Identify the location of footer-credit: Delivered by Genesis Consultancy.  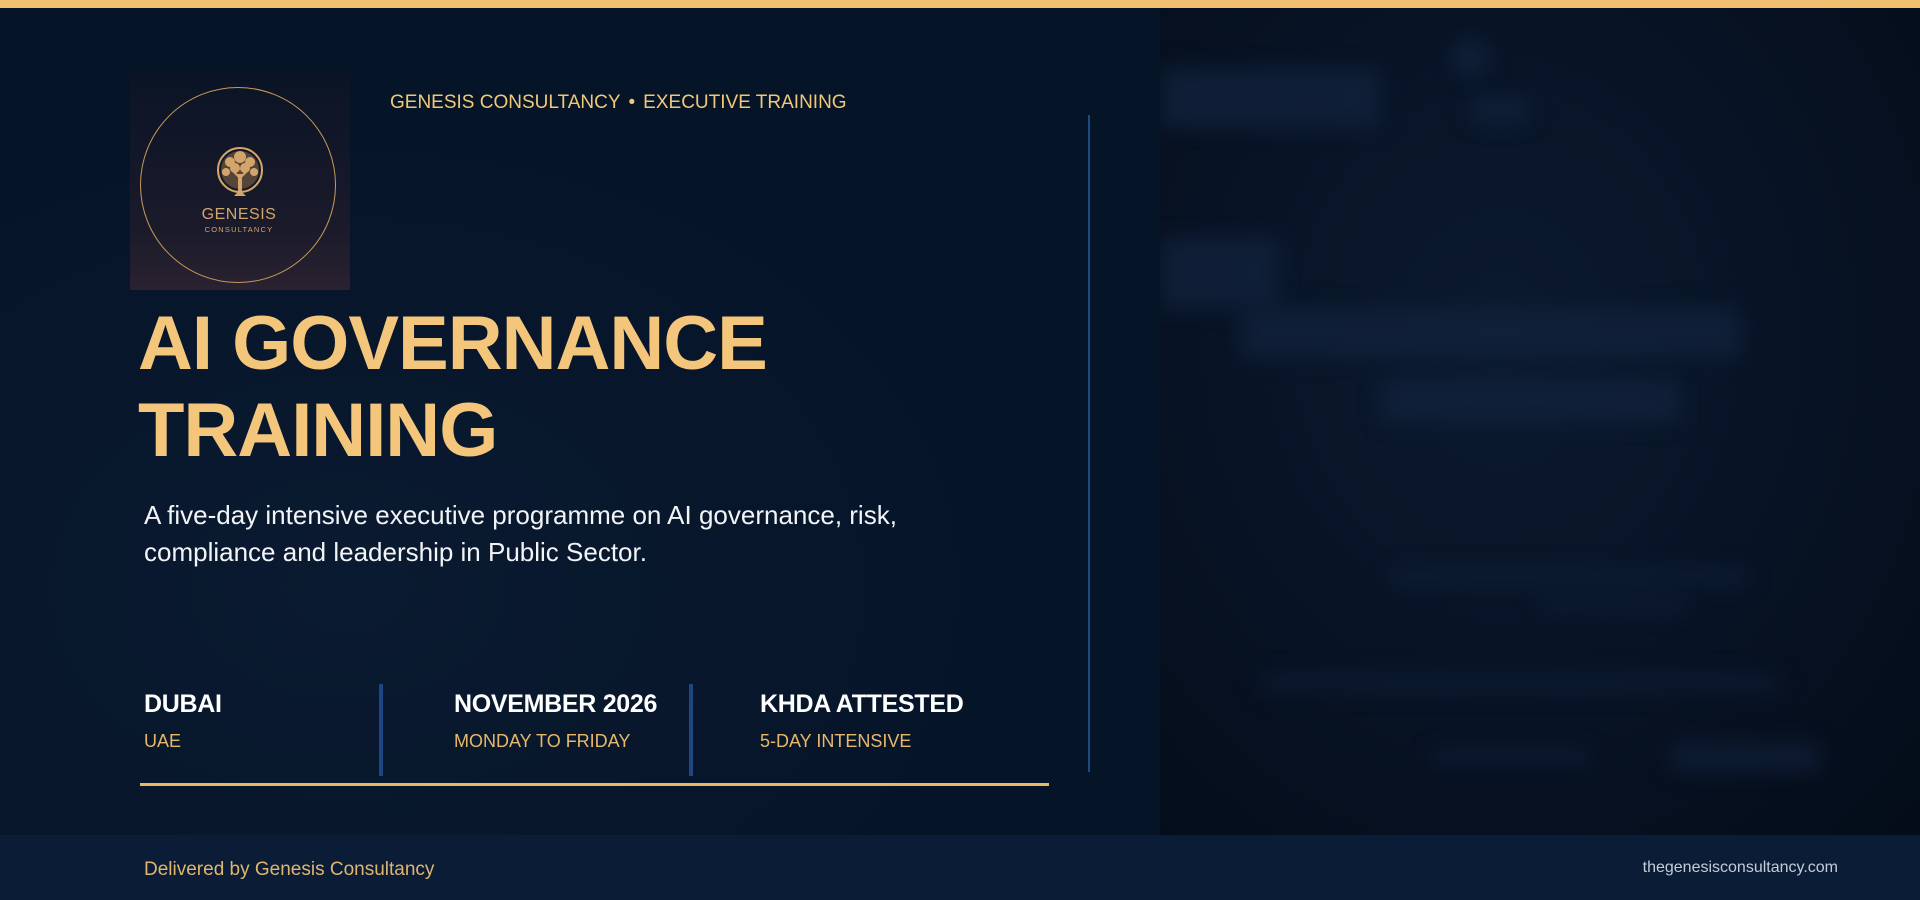
(289, 869).